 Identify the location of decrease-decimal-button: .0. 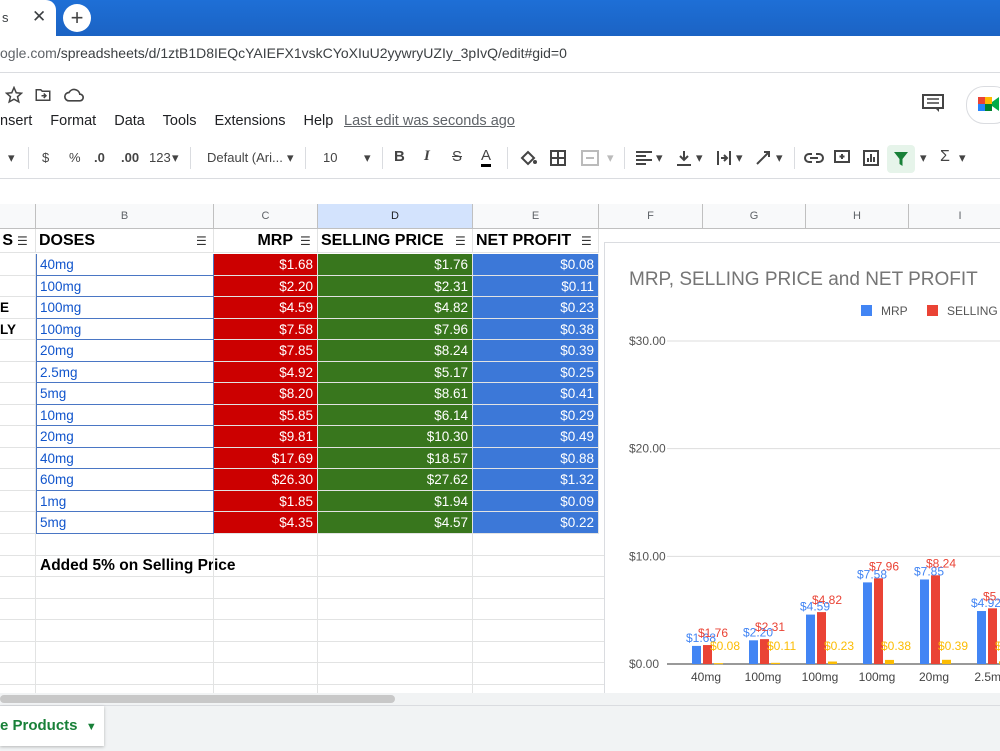
(99, 157).